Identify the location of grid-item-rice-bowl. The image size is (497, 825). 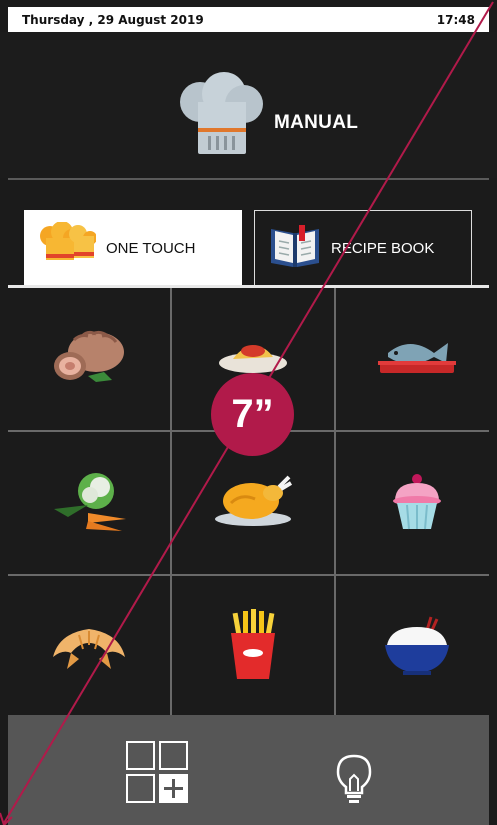
(416, 647).